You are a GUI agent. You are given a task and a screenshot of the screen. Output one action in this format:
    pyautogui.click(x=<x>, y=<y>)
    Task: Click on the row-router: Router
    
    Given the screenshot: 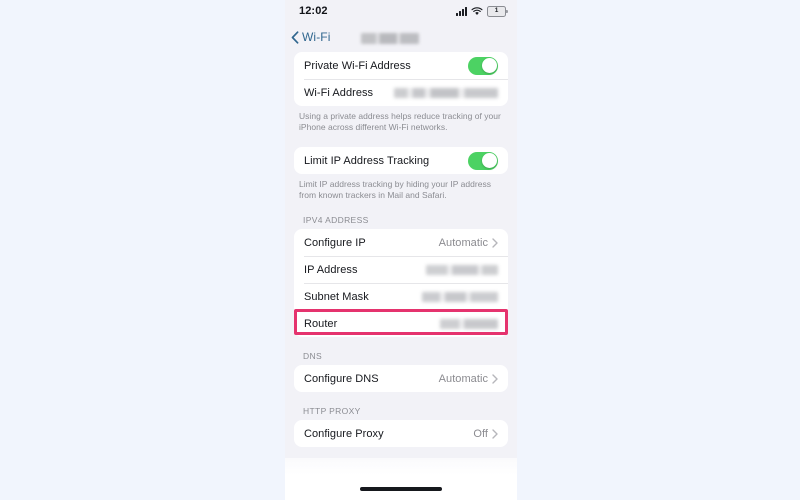 What is the action you would take?
    pyautogui.click(x=401, y=323)
    